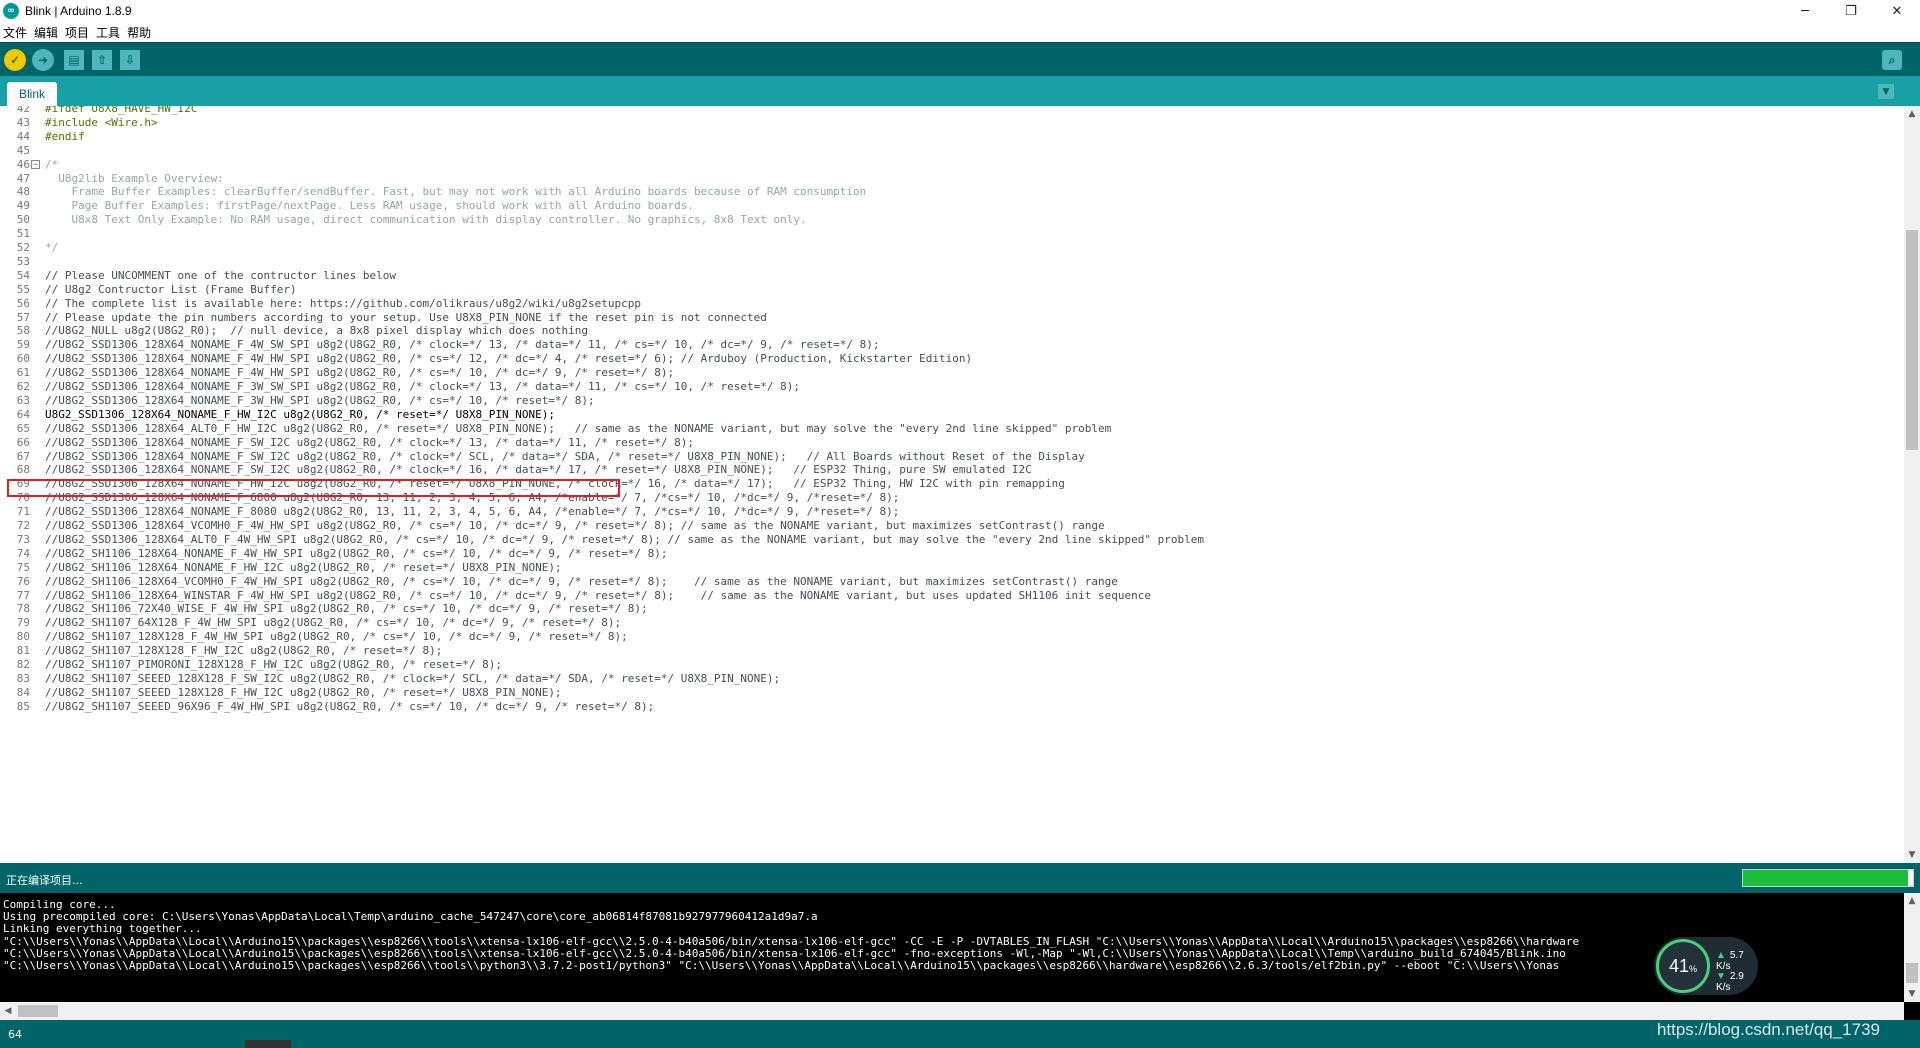 The image size is (1920, 1048). I want to click on current-line-number: 64, so click(15, 1034).